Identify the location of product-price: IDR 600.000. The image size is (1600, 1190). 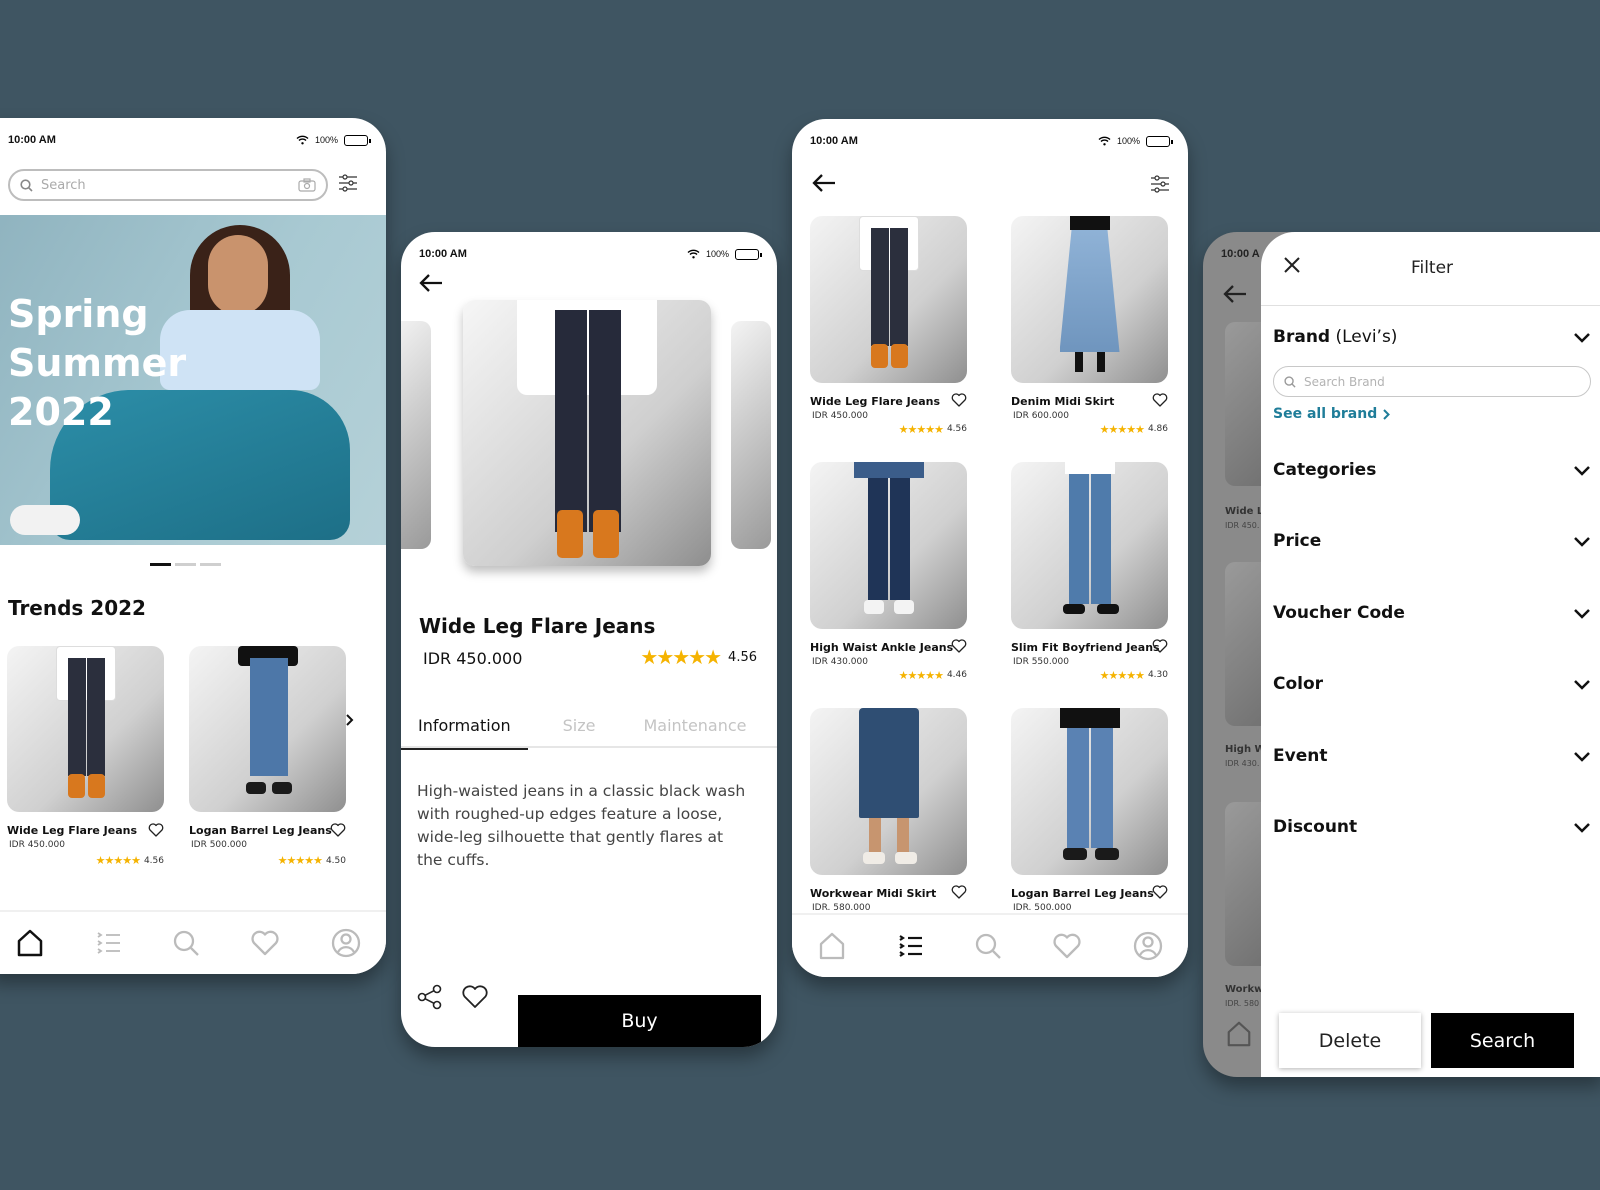
(1041, 416).